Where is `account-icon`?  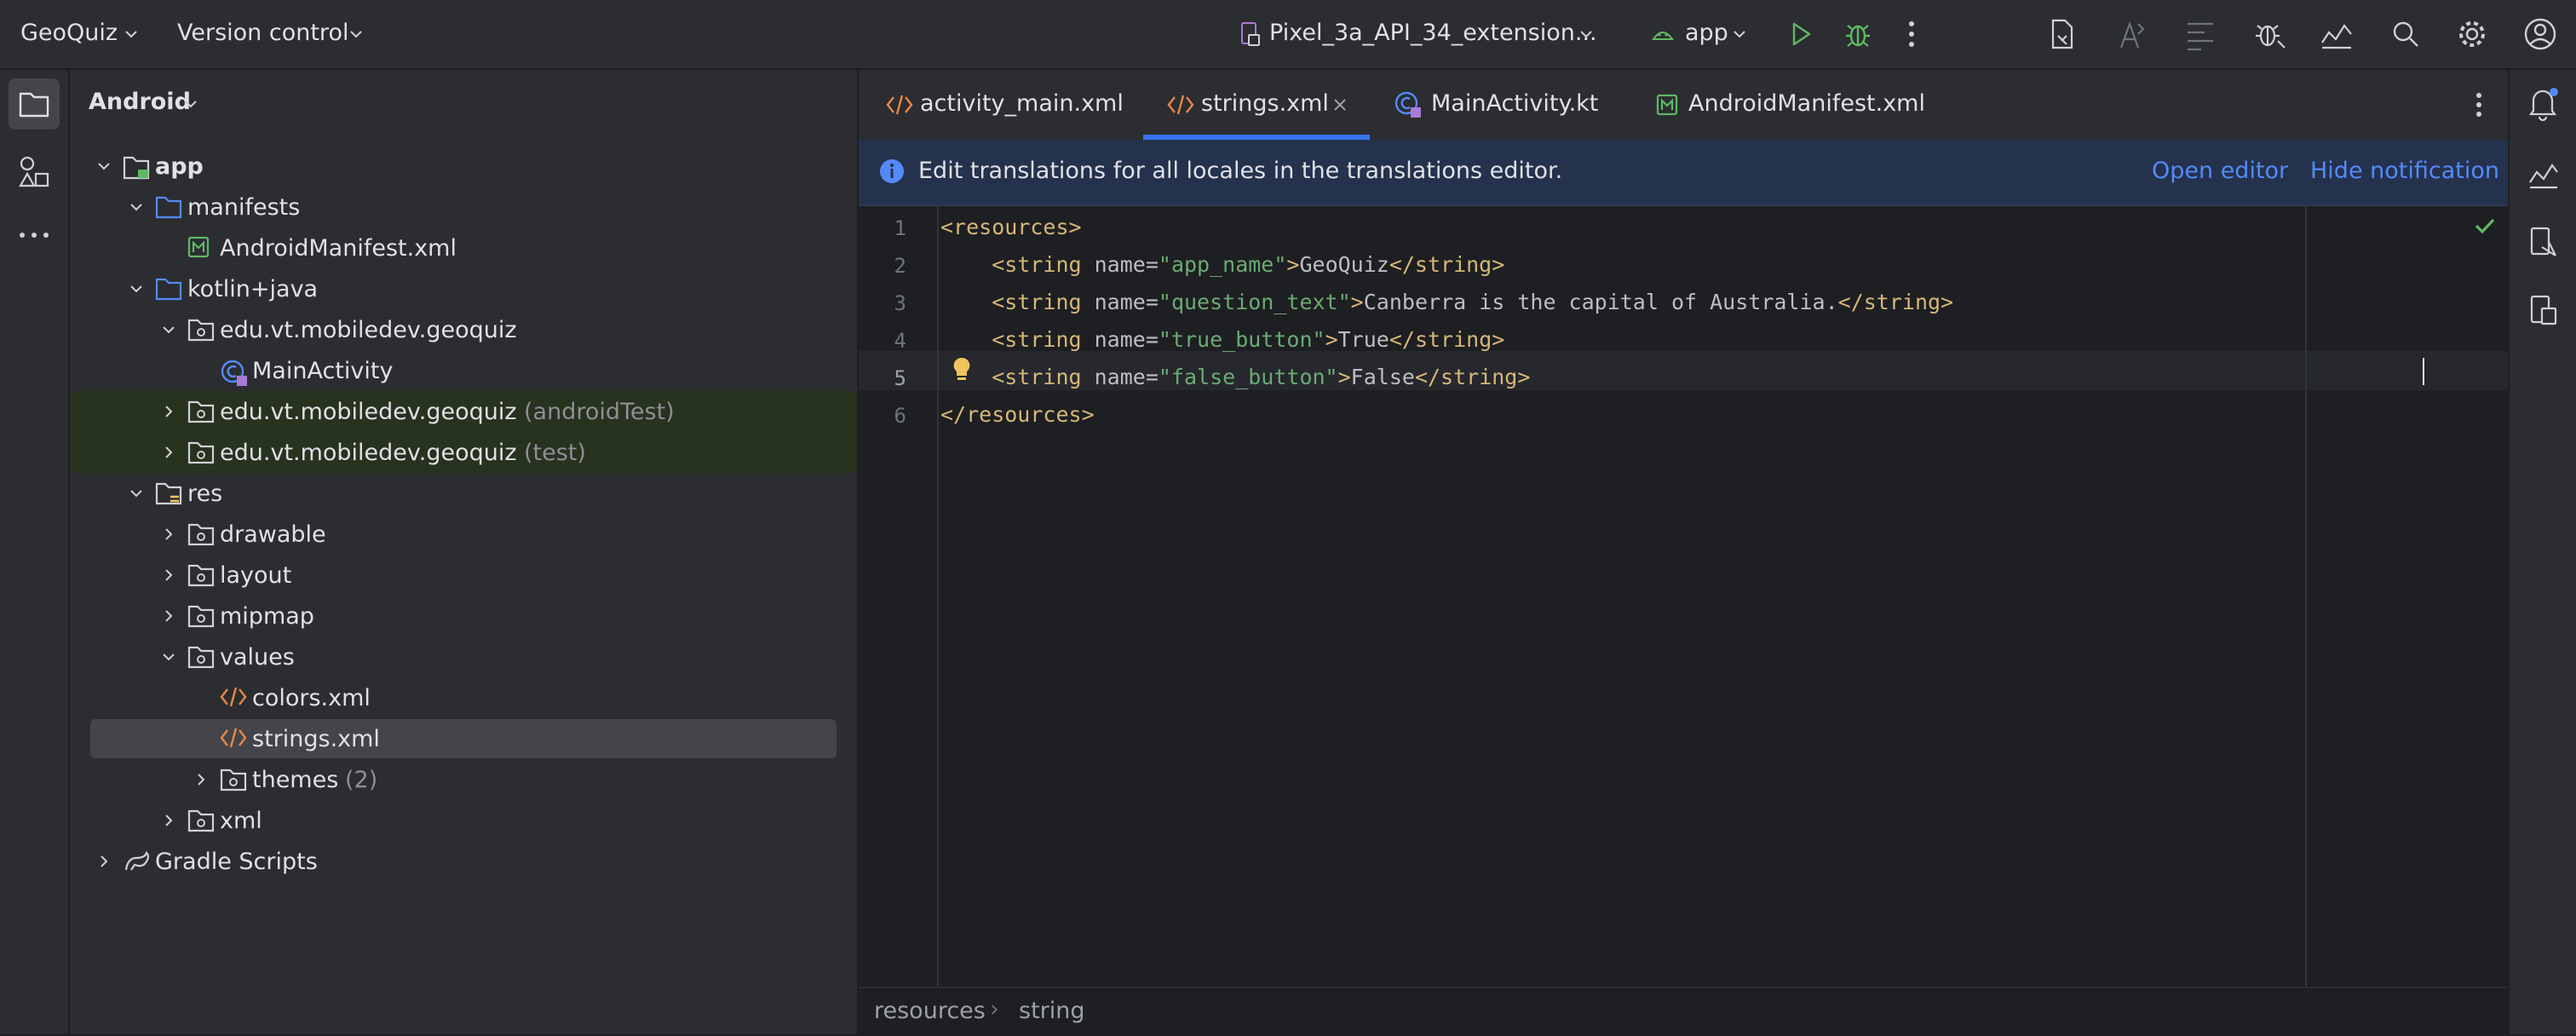
account-icon is located at coordinates (2540, 34).